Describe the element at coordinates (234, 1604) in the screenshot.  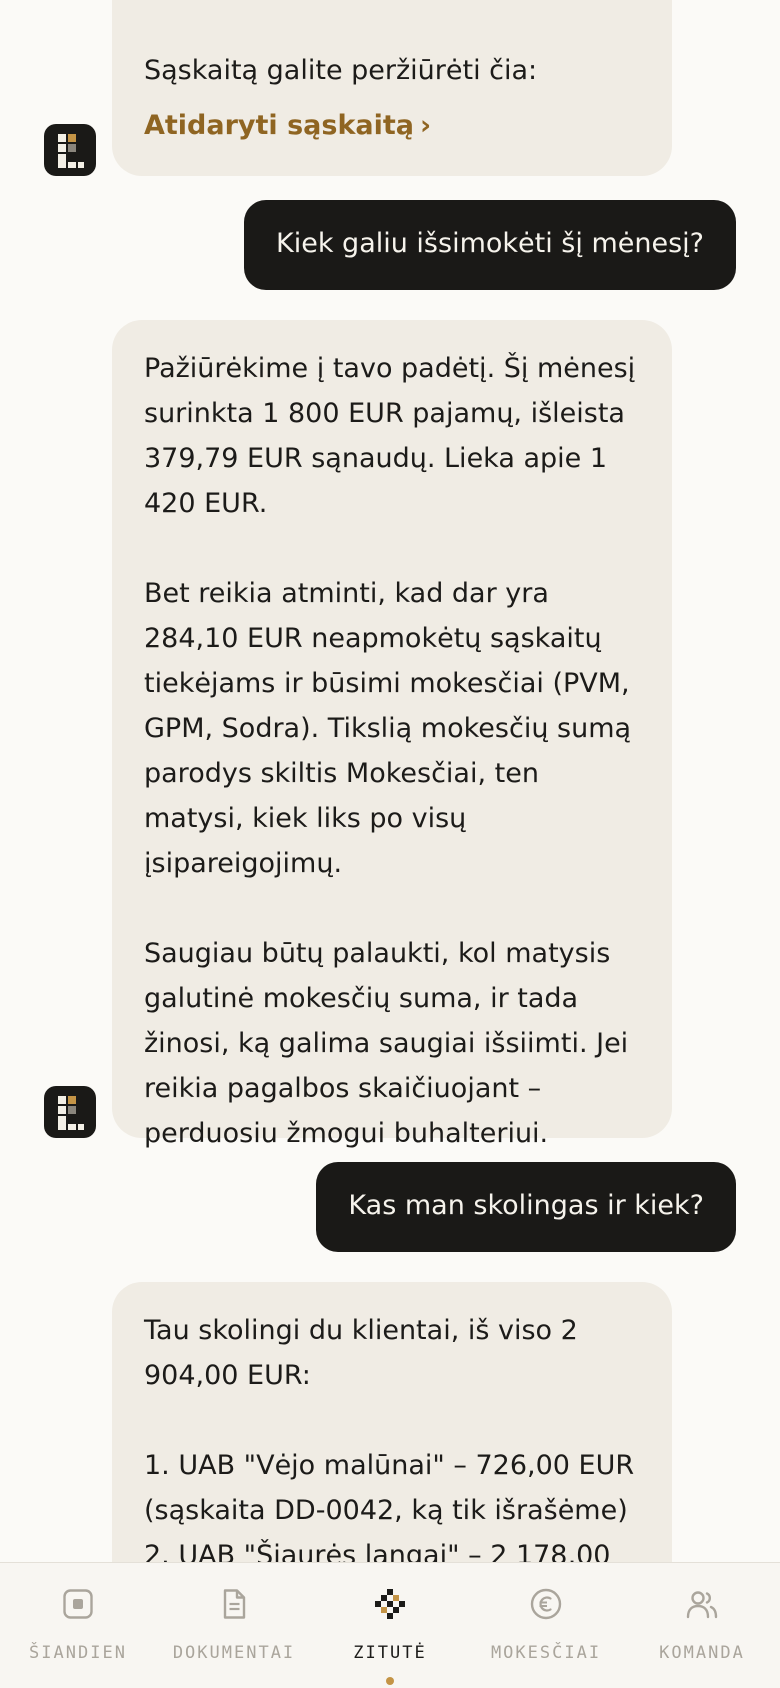
I see `document-icon` at that location.